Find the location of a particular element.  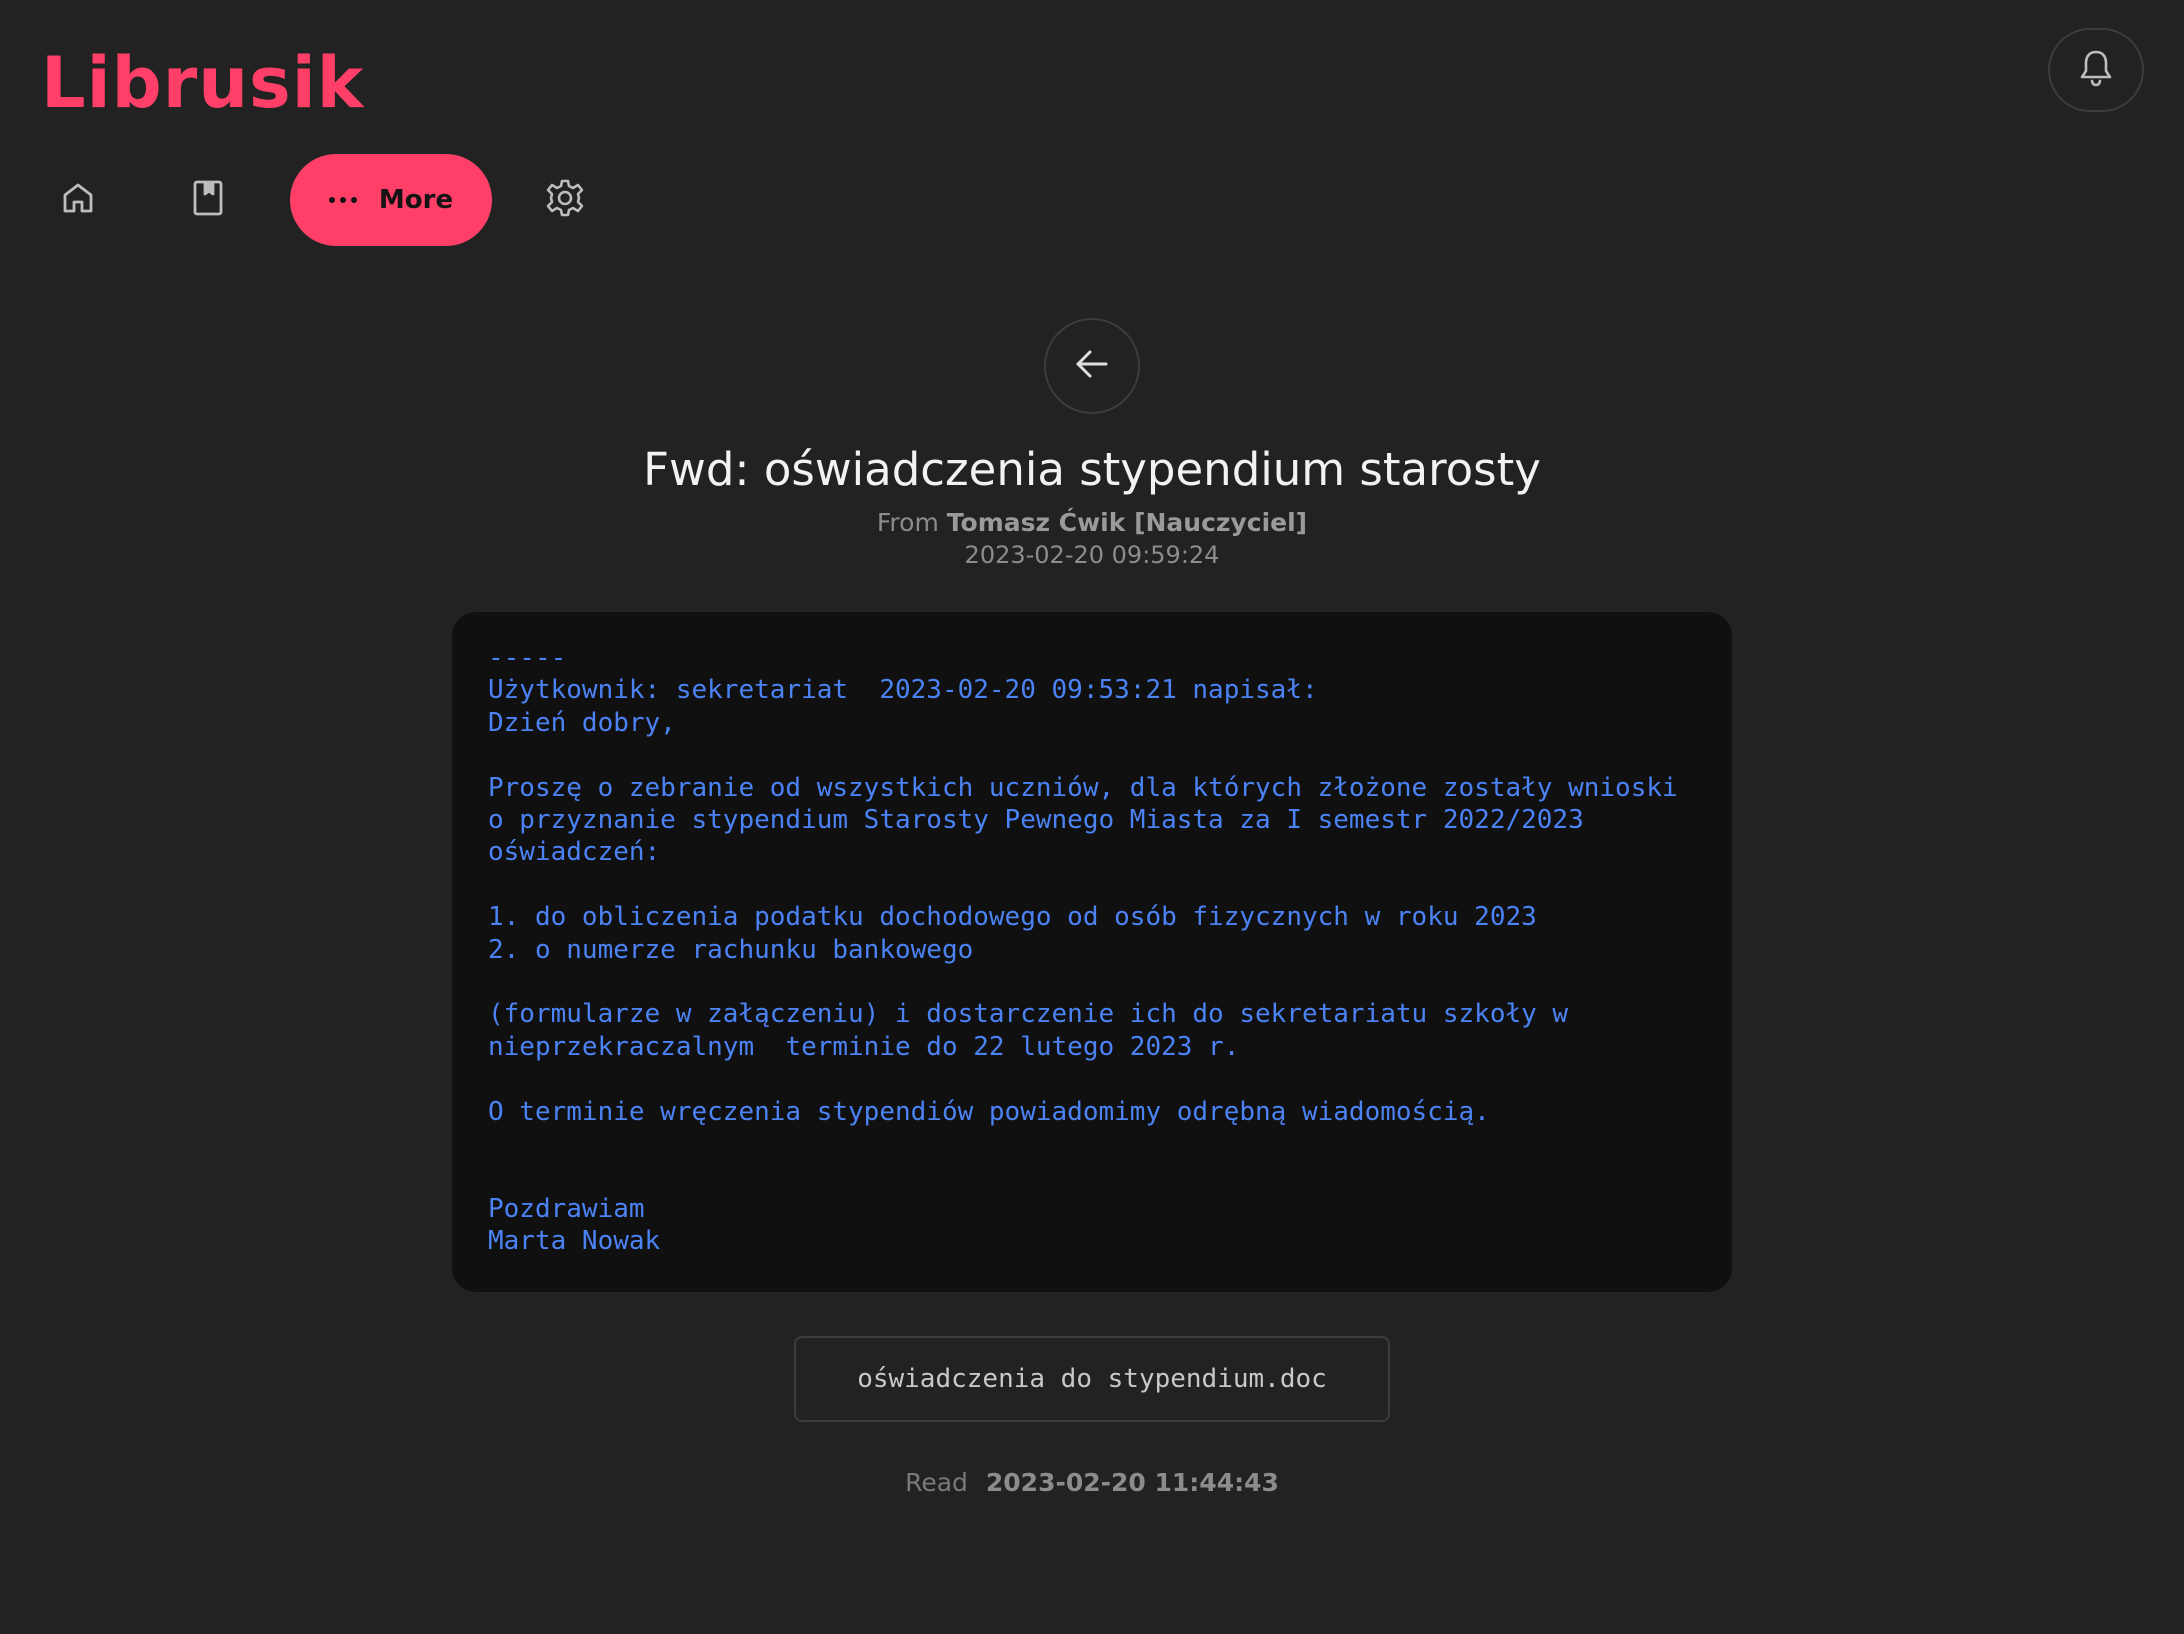

home-icon is located at coordinates (78, 200).